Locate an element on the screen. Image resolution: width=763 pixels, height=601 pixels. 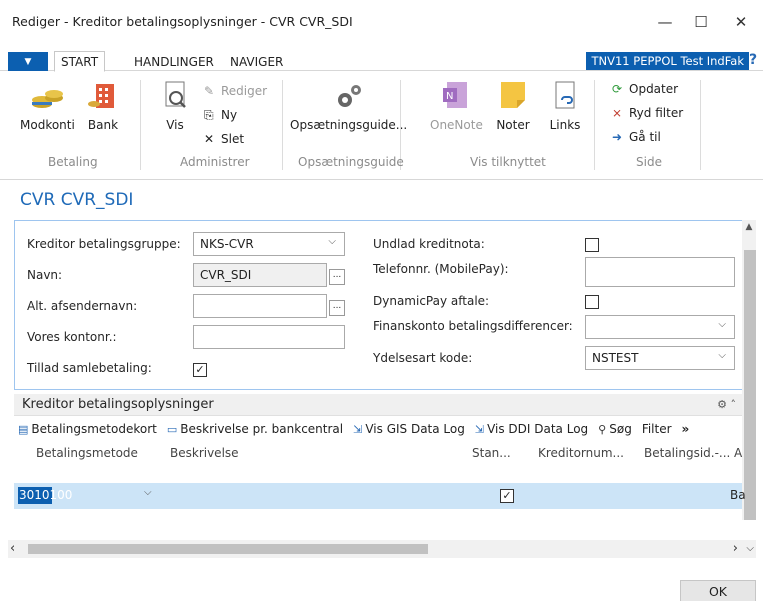
standard-checkbox: ✓ is located at coordinates (507, 496).